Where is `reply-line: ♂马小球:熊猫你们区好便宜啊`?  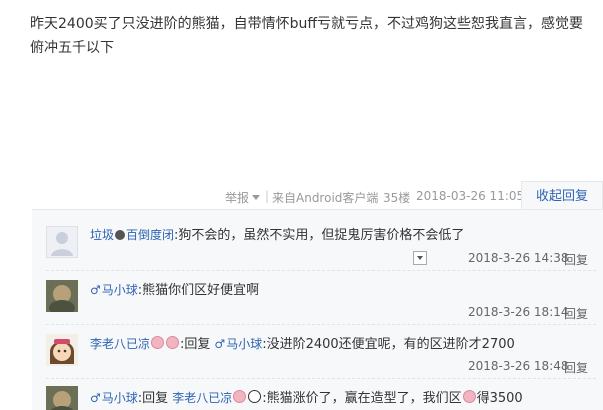
reply-line: ♂马小球:熊猫你们区好便宜啊 is located at coordinates (174, 290).